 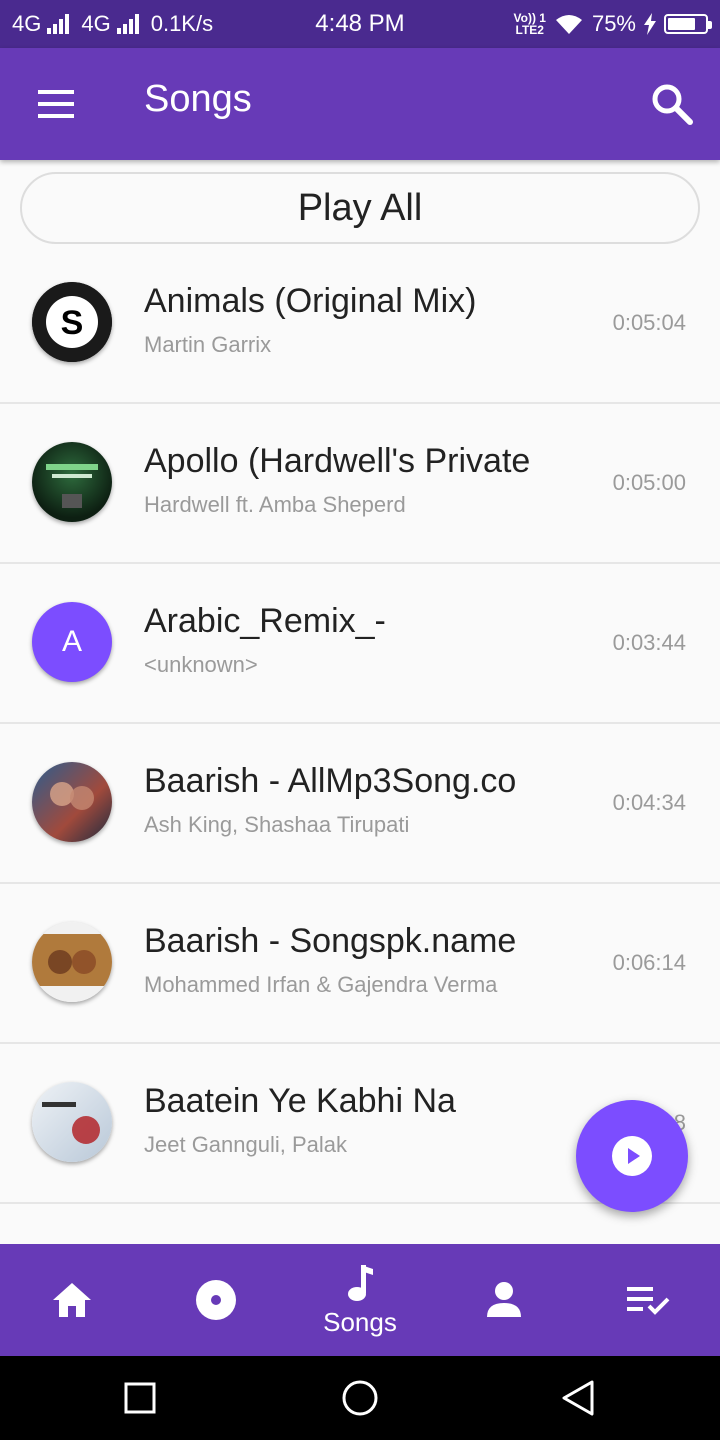 I want to click on song-title: Animals (Original Mix), so click(x=310, y=301).